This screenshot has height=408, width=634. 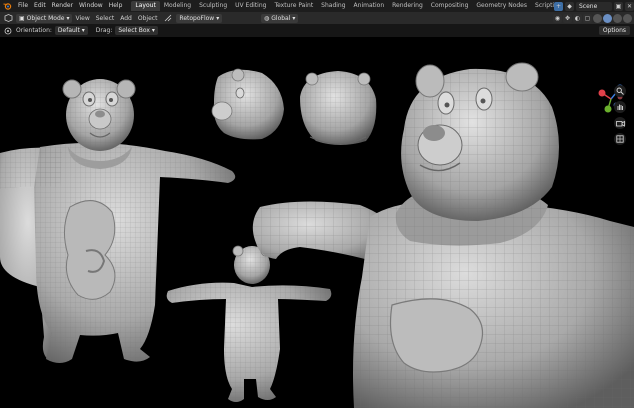 I want to click on topbar-right: + ◆ Scene ▣ ✕, so click(x=594, y=6).